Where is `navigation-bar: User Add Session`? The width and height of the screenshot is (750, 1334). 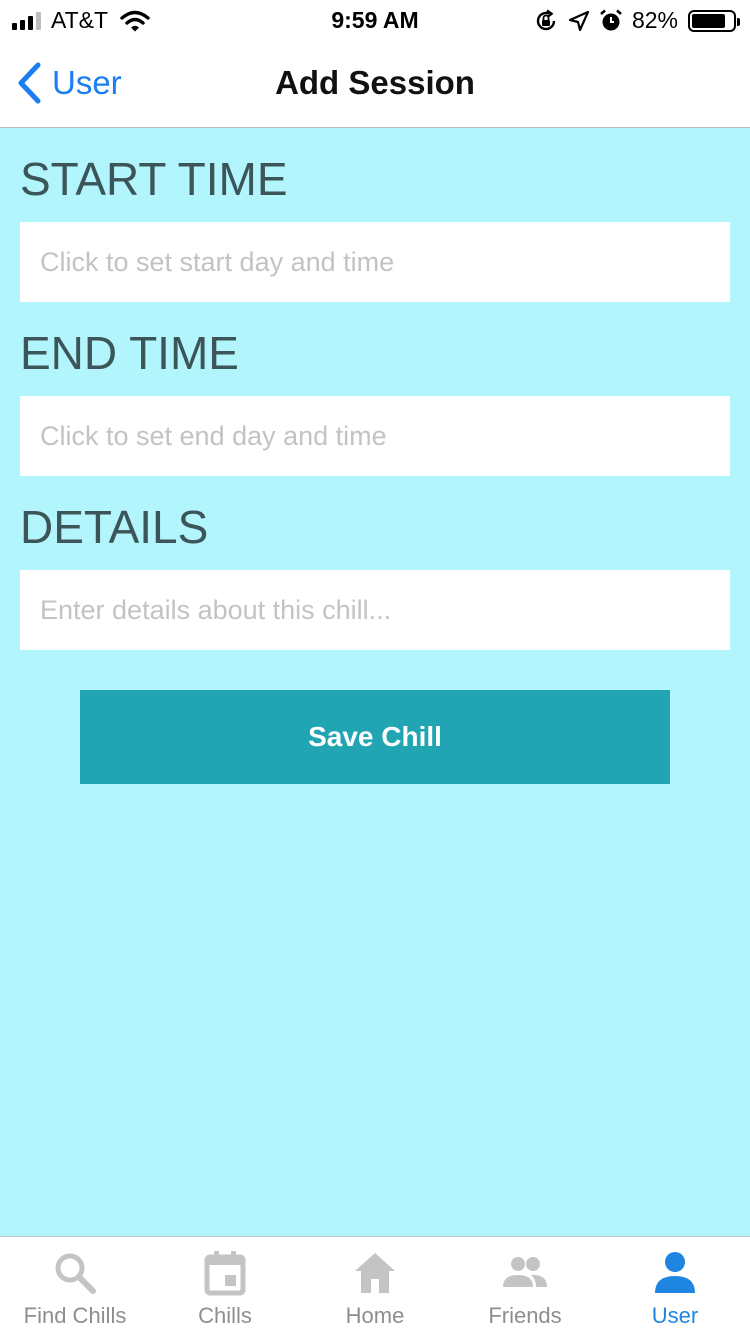 navigation-bar: User Add Session is located at coordinates (375, 84).